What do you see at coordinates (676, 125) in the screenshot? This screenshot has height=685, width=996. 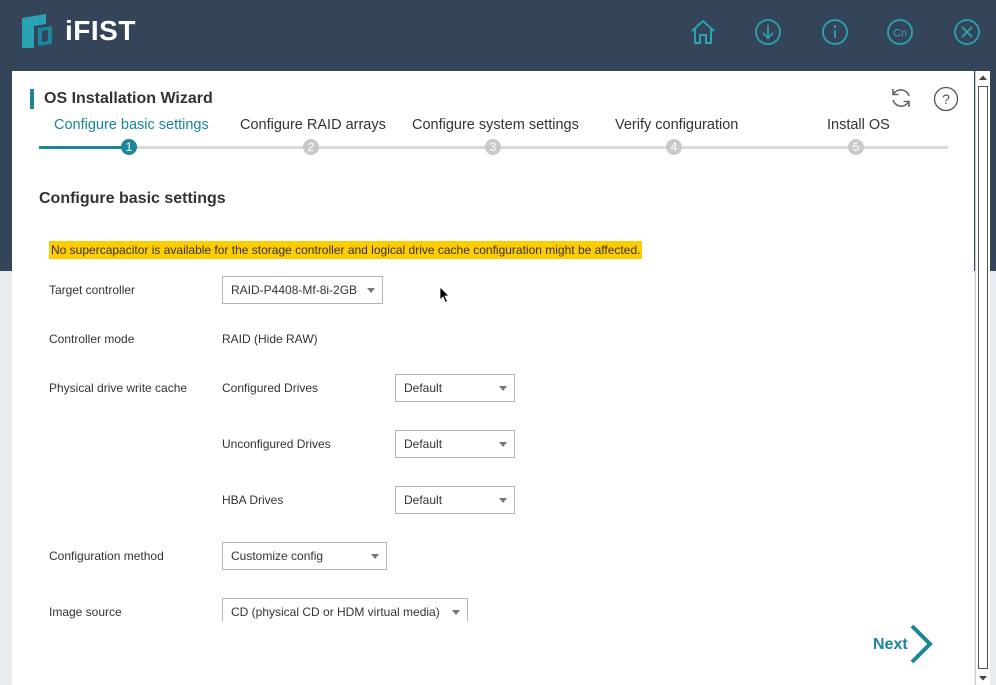 I see `step-verify-configuration: Verify configuration` at bounding box center [676, 125].